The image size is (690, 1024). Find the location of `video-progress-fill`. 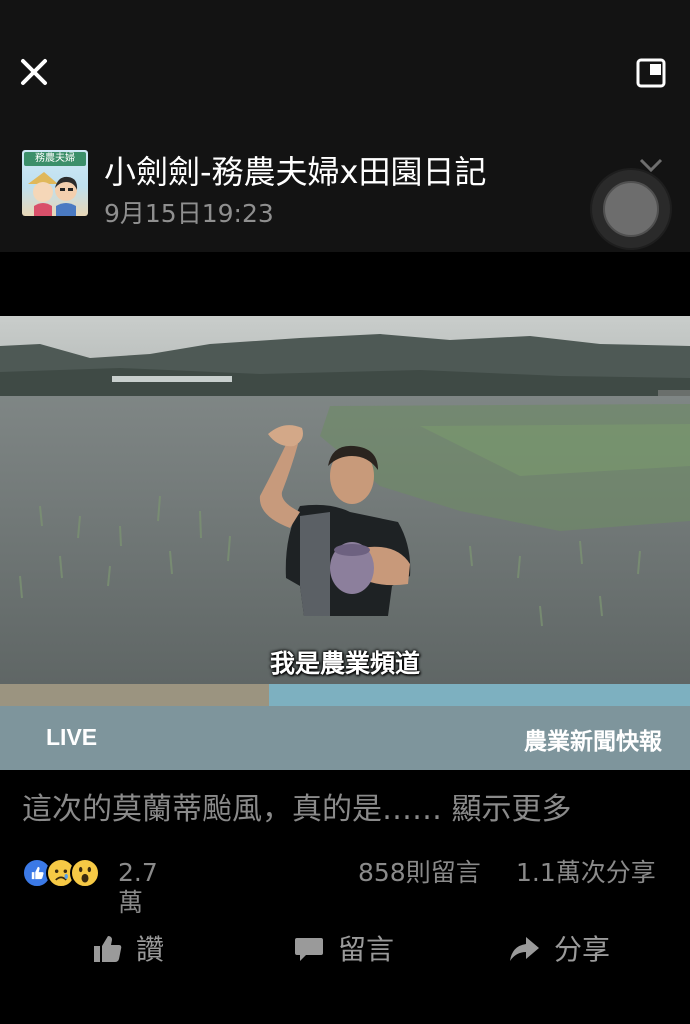

video-progress-fill is located at coordinates (135, 695).